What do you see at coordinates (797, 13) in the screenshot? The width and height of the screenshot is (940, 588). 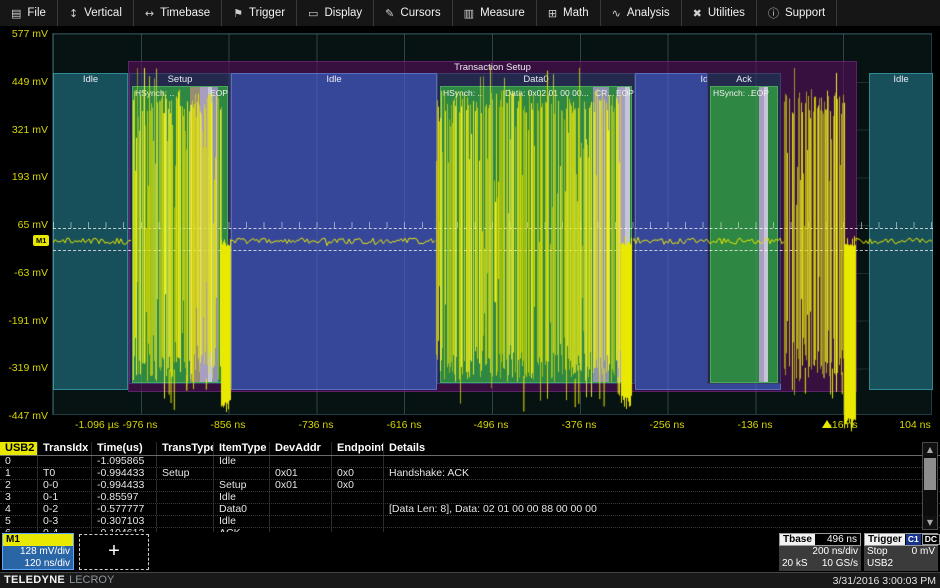 I see `menu-item-support: ⓘ Support` at bounding box center [797, 13].